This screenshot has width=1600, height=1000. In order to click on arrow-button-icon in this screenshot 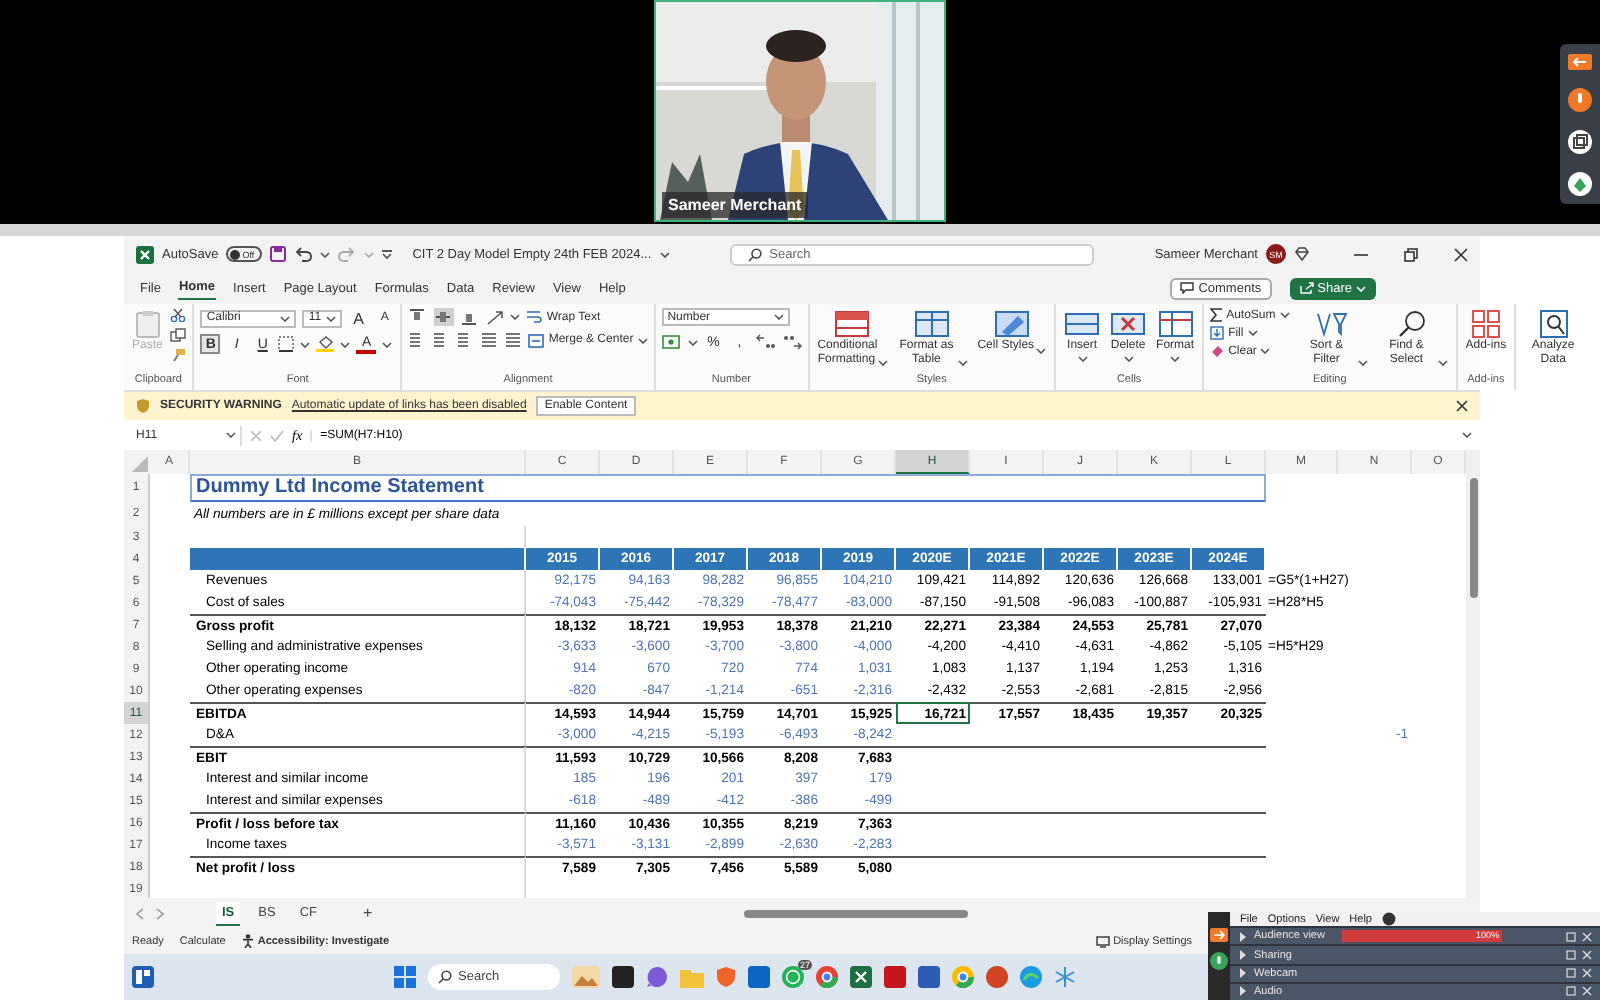, I will do `click(1580, 61)`.